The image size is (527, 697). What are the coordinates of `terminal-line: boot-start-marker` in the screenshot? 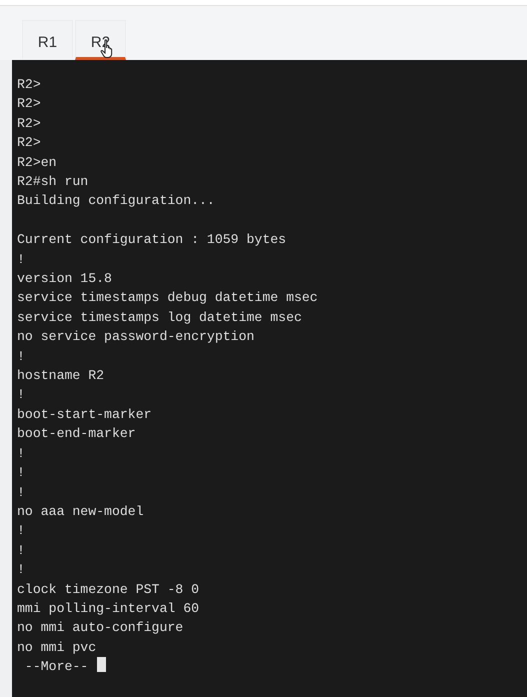 It's located at (84, 414).